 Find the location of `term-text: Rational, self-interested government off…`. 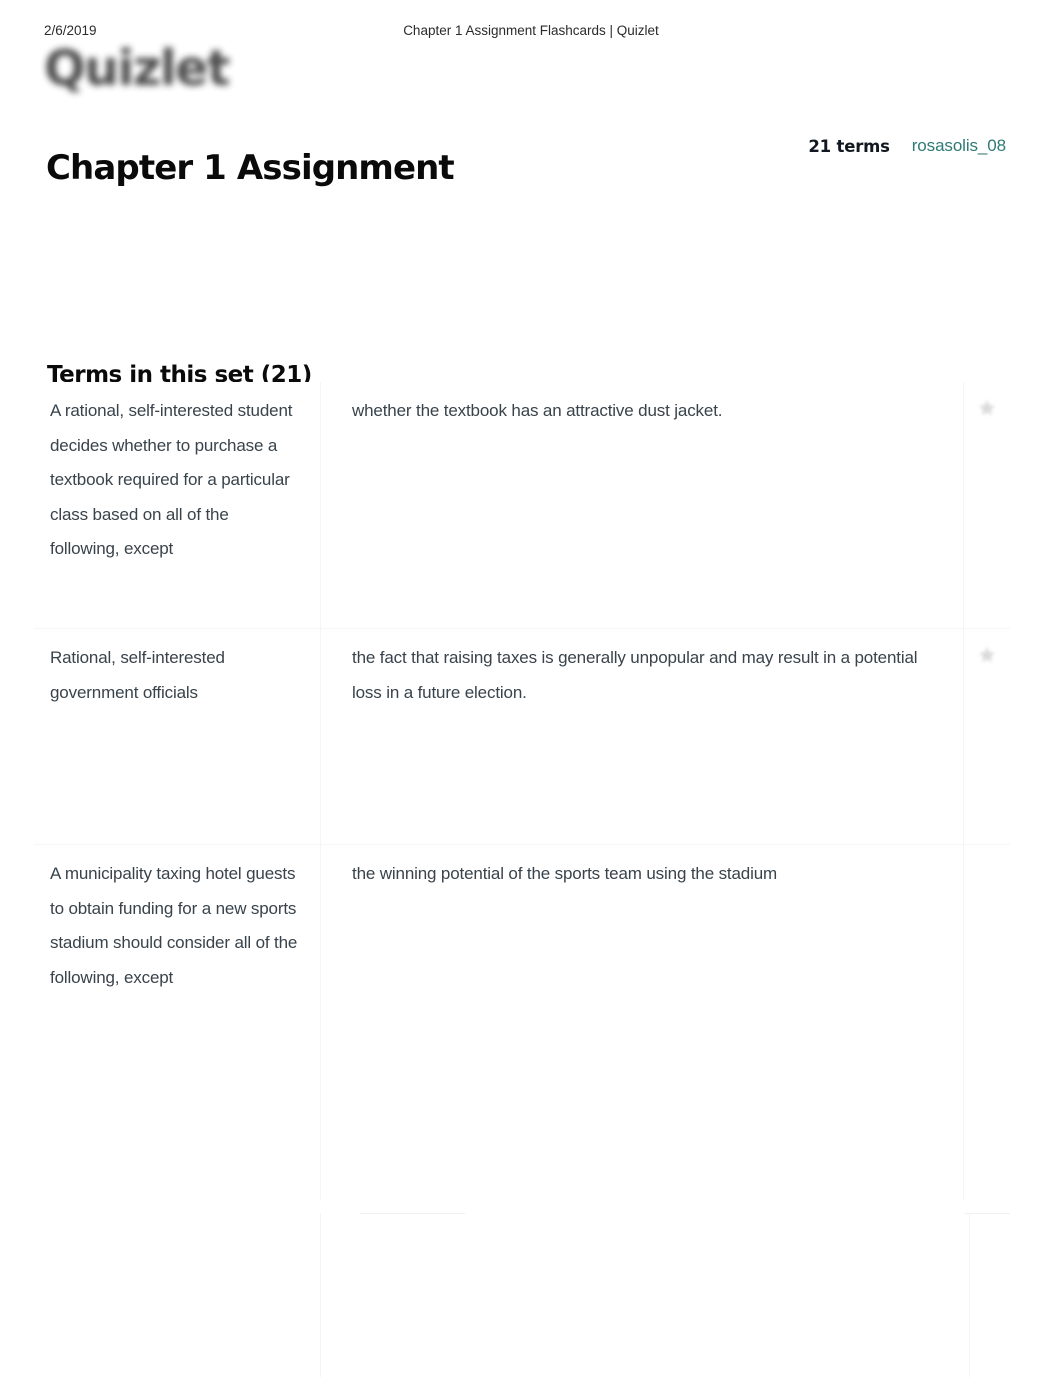

term-text: Rational, self-interested government off… is located at coordinates (137, 675).